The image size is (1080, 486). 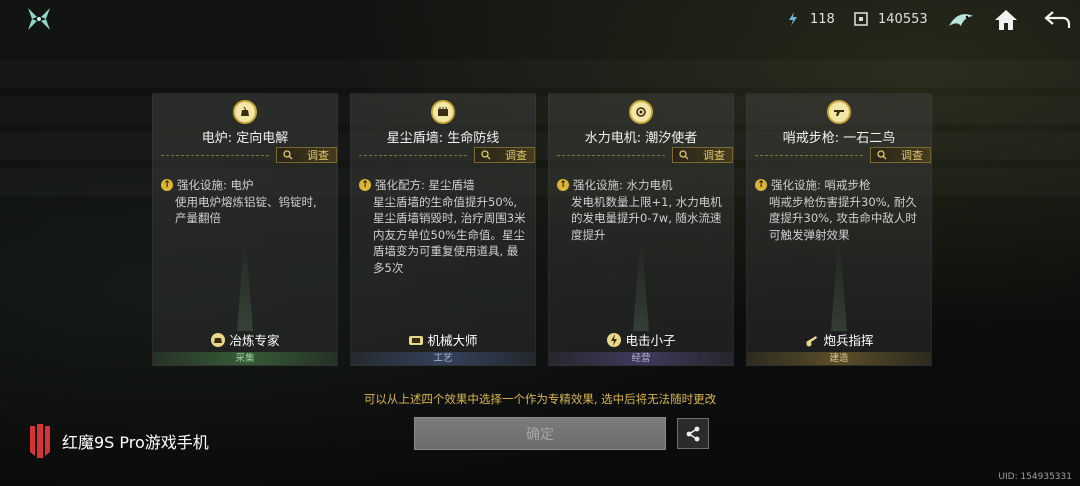 I want to click on card-title: 哨戒步枪: 一石二鸟, so click(x=839, y=138).